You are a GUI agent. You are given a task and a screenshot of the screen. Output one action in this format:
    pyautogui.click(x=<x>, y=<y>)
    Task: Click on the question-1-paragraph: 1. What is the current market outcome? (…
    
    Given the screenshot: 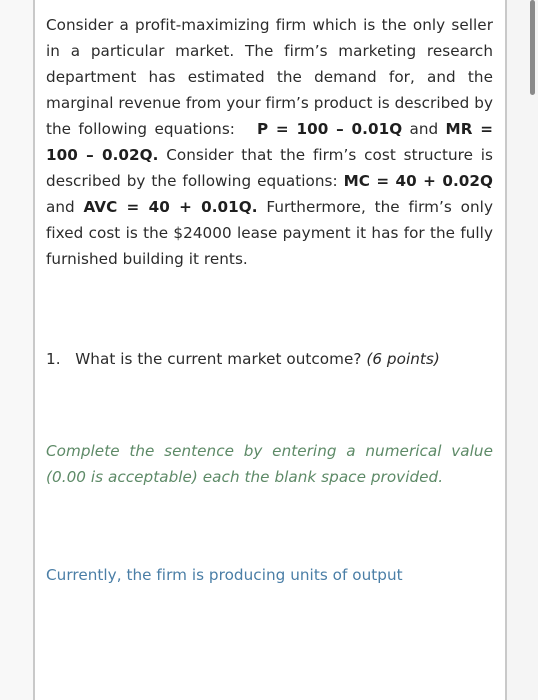 What is the action you would take?
    pyautogui.click(x=269, y=359)
    